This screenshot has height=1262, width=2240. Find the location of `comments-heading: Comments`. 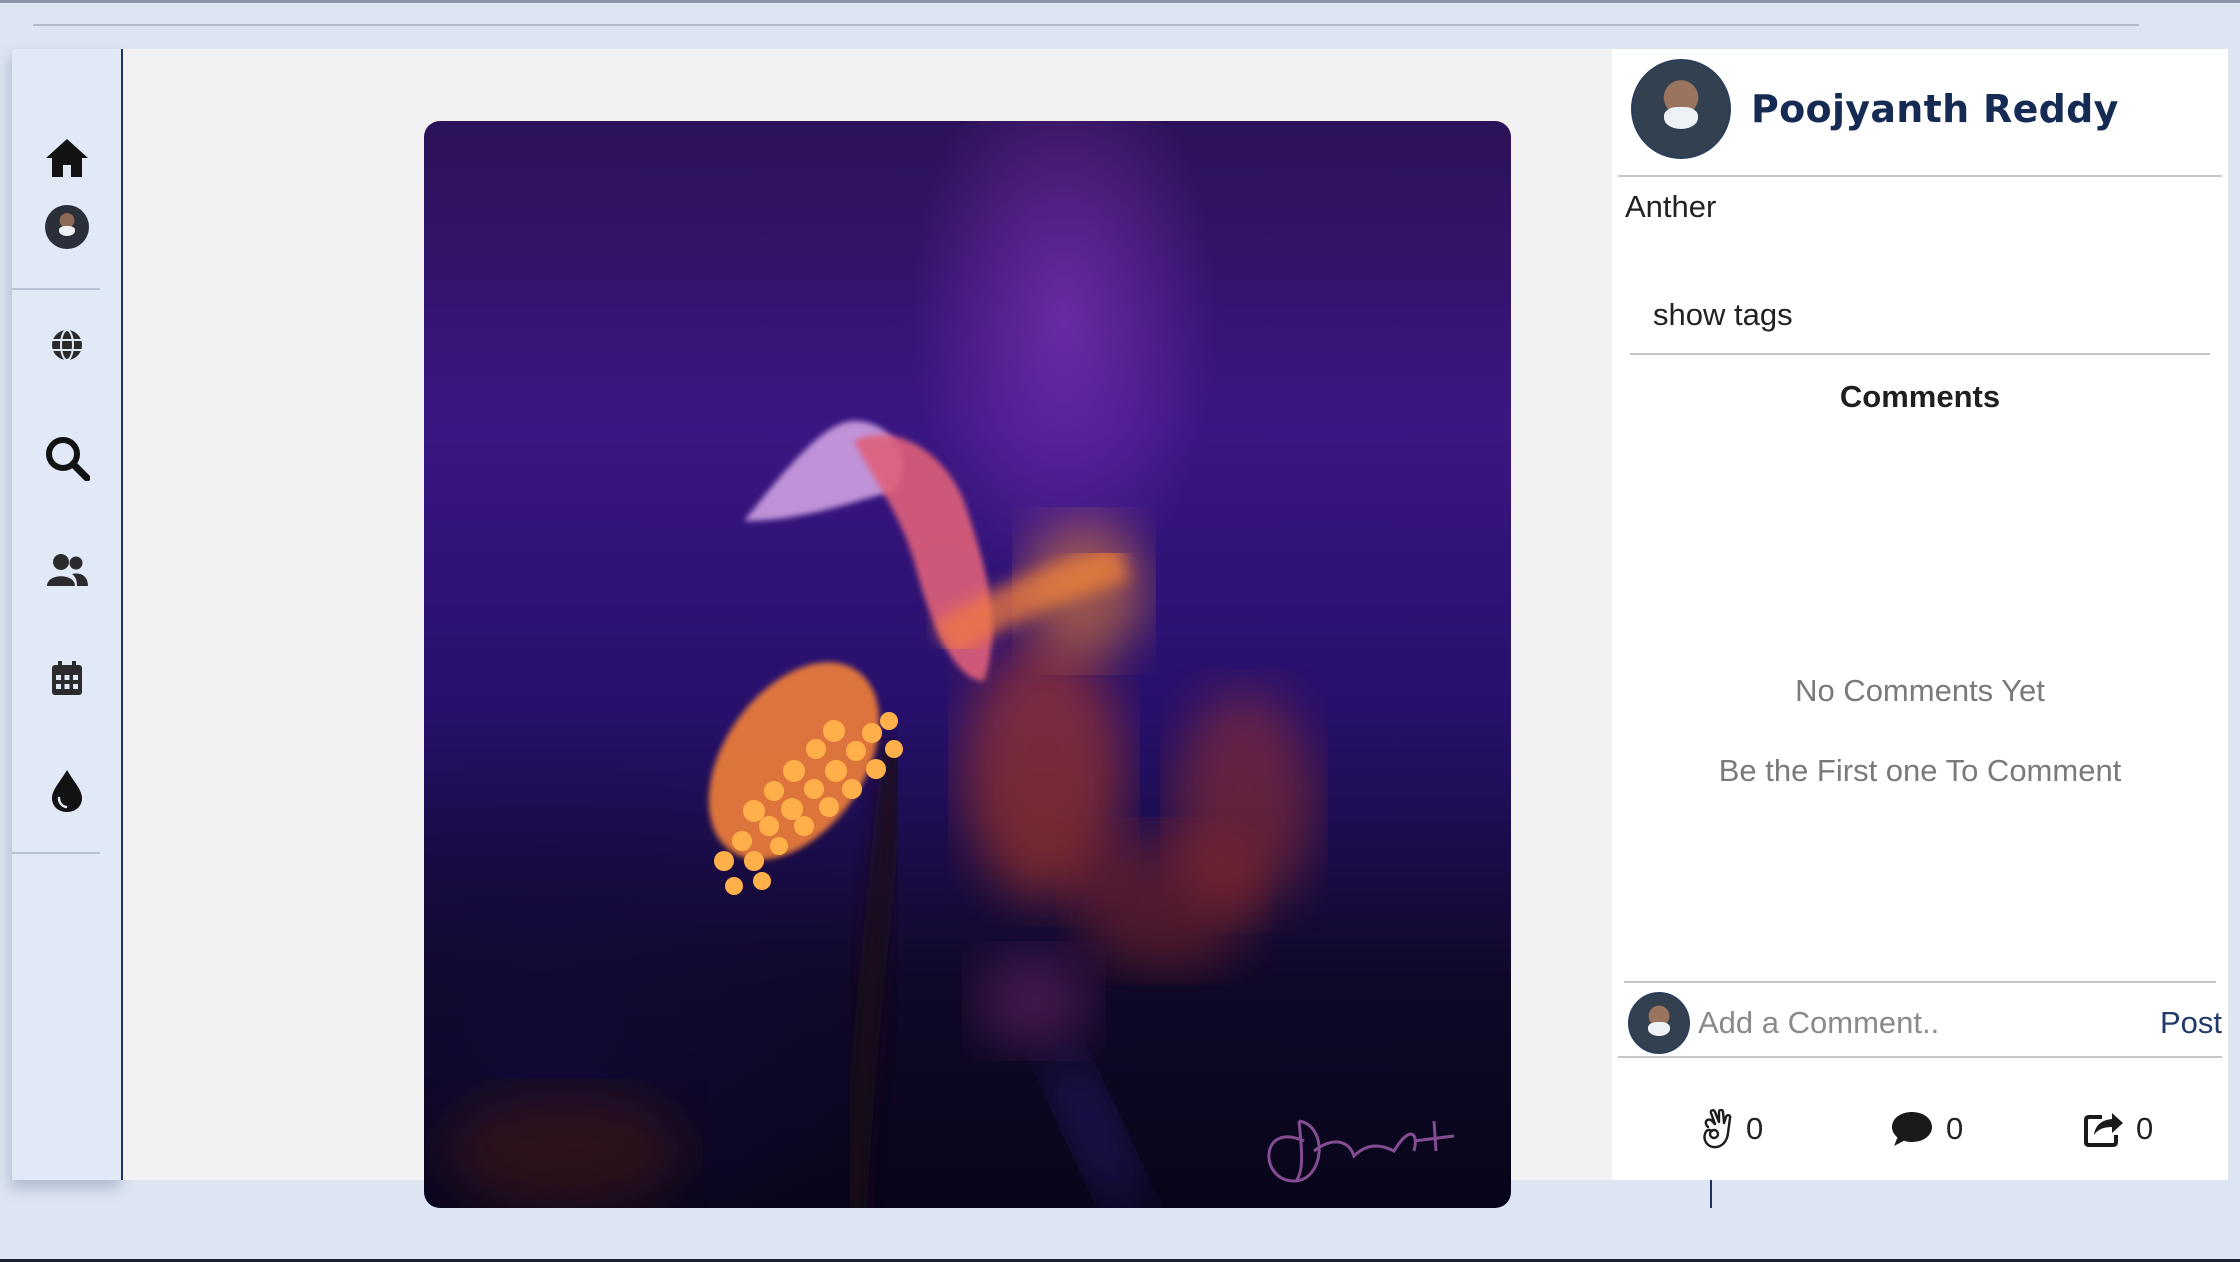

comments-heading: Comments is located at coordinates (1920, 396).